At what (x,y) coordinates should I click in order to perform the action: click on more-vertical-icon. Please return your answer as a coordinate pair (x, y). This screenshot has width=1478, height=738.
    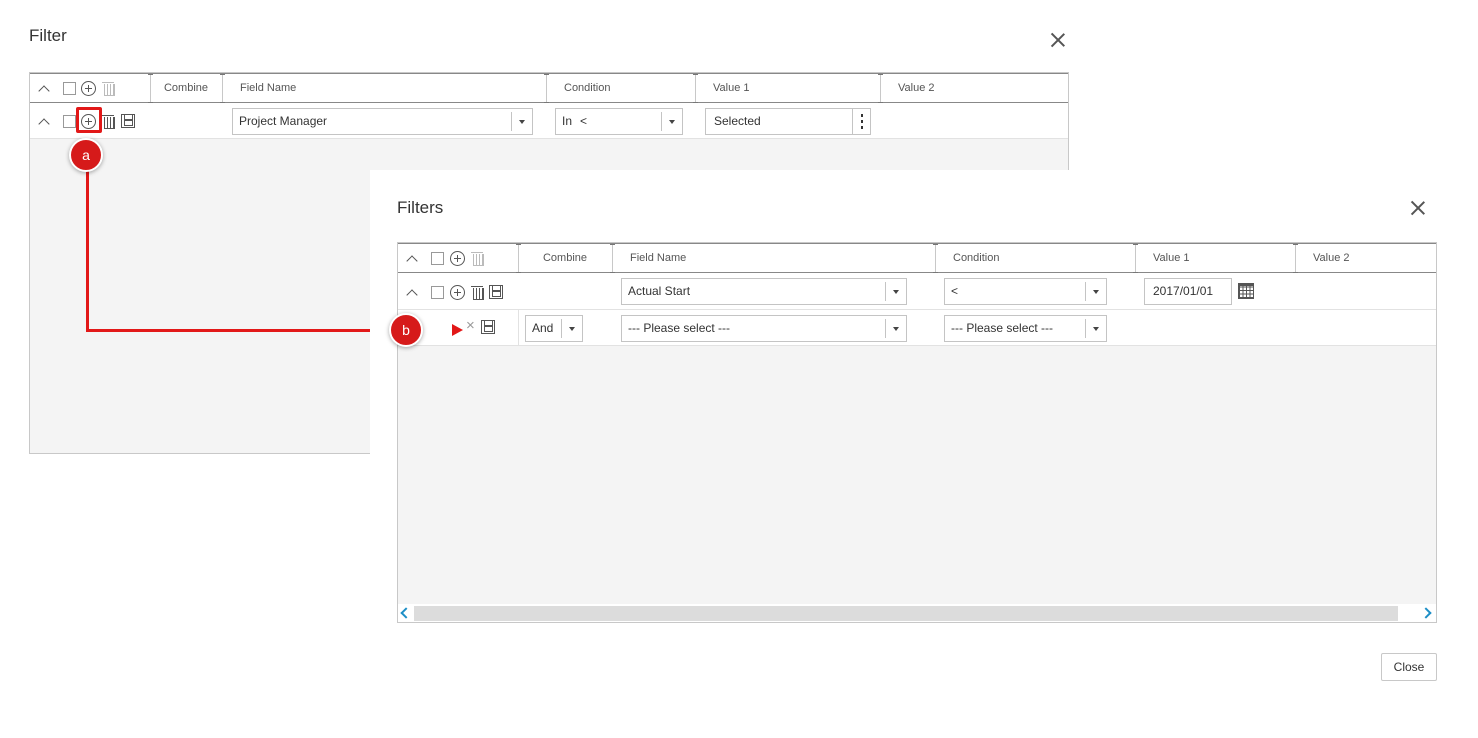
    Looking at the image, I should click on (861, 121).